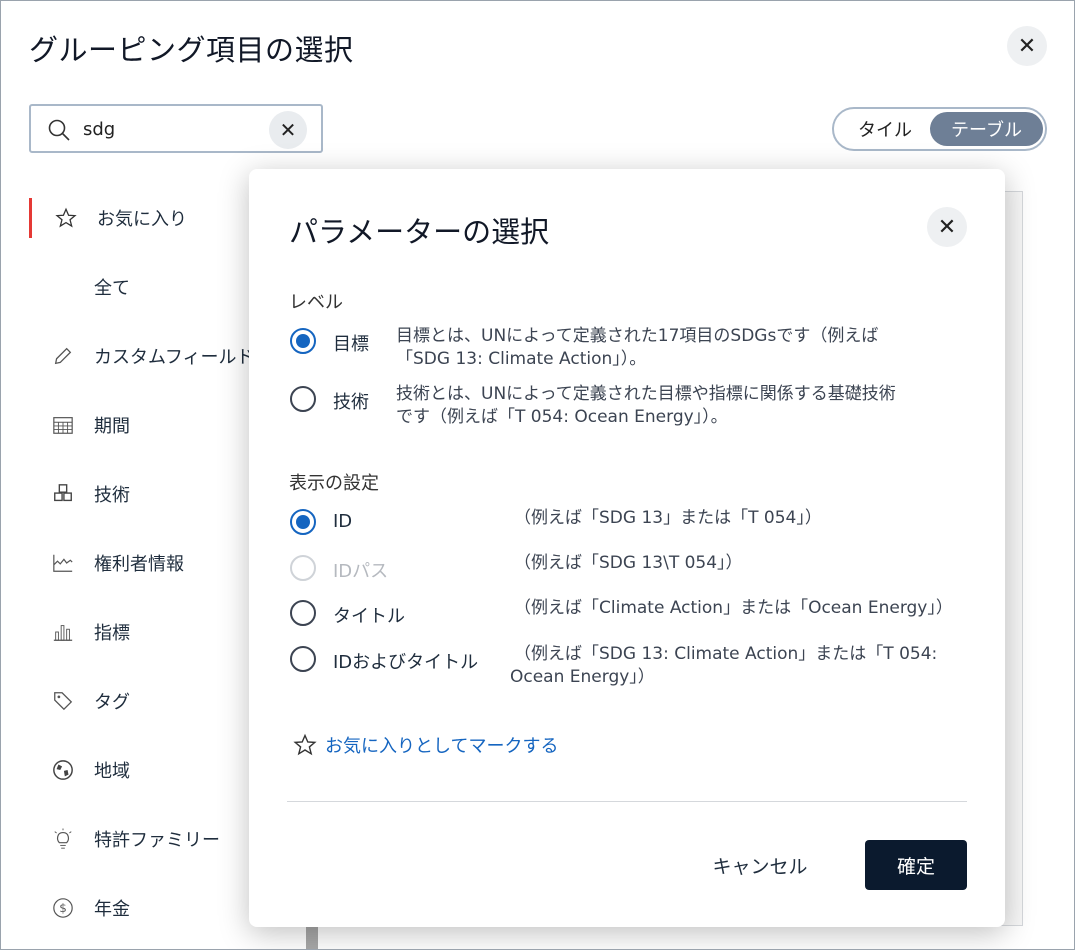 The height and width of the screenshot is (950, 1075). I want to click on description-line: Ocean Energy」）, so click(582, 677).